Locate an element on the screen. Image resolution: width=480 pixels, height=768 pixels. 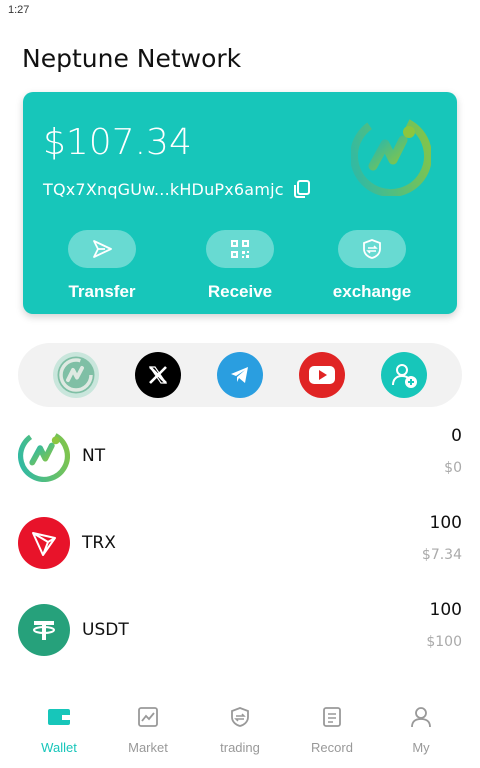
token-symbol: NT is located at coordinates (94, 456).